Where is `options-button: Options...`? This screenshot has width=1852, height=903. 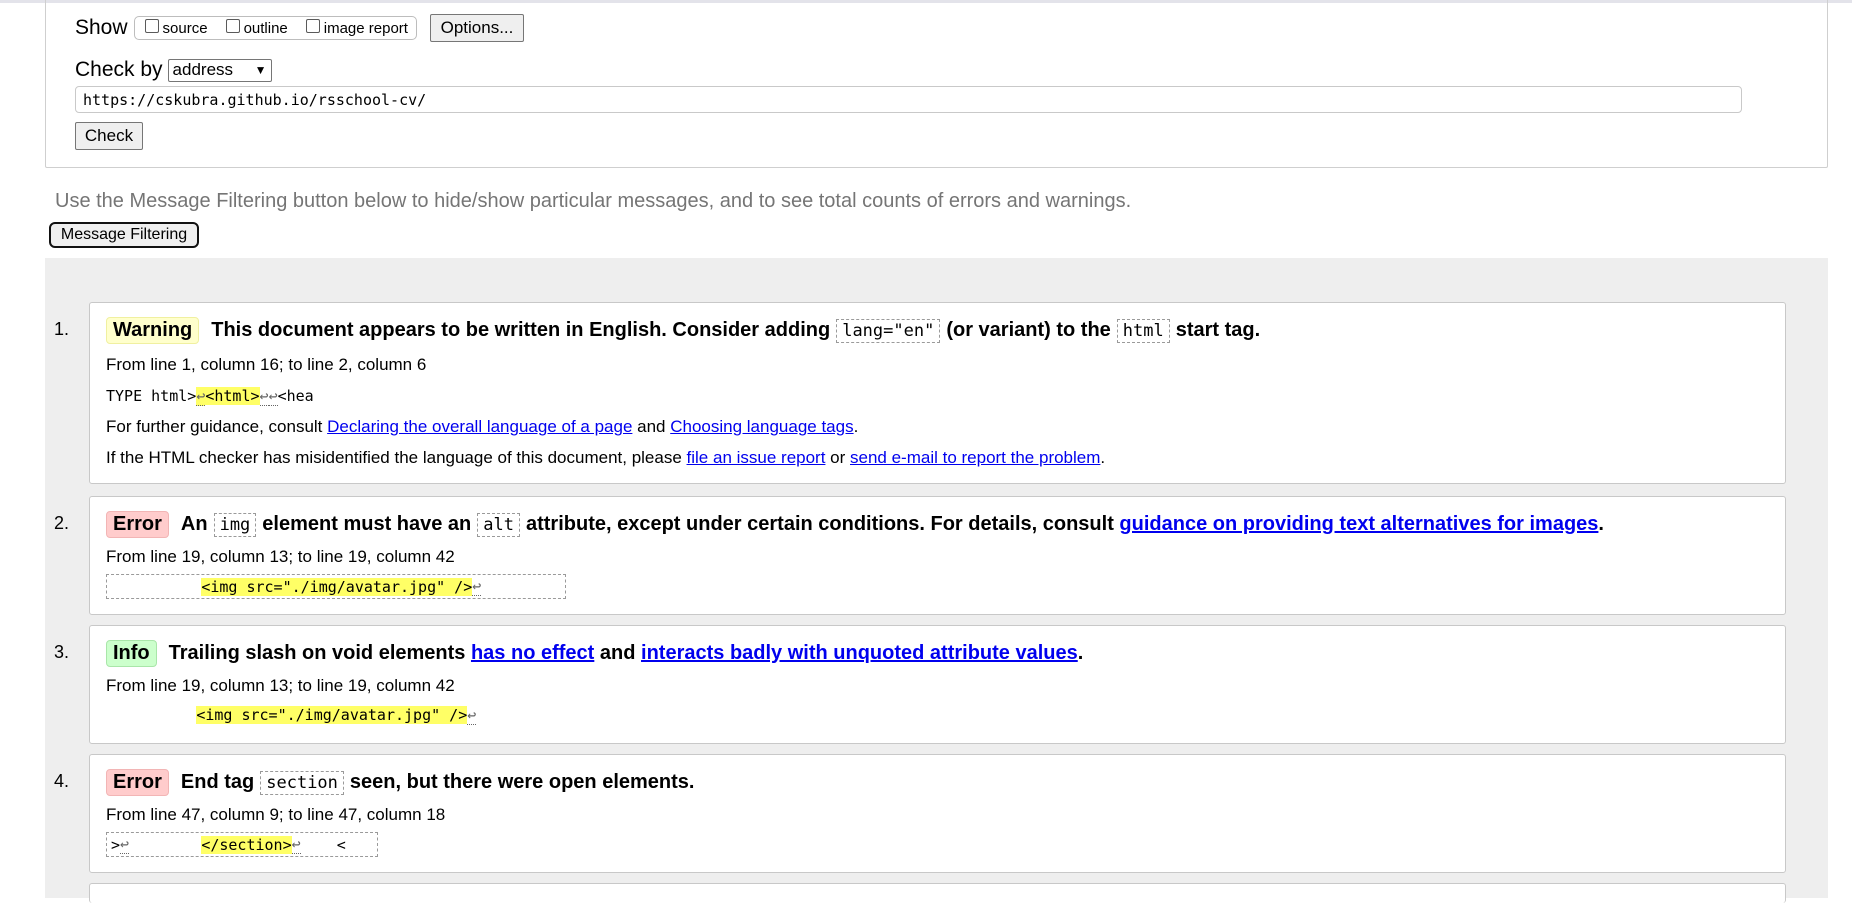
options-button: Options... is located at coordinates (477, 28).